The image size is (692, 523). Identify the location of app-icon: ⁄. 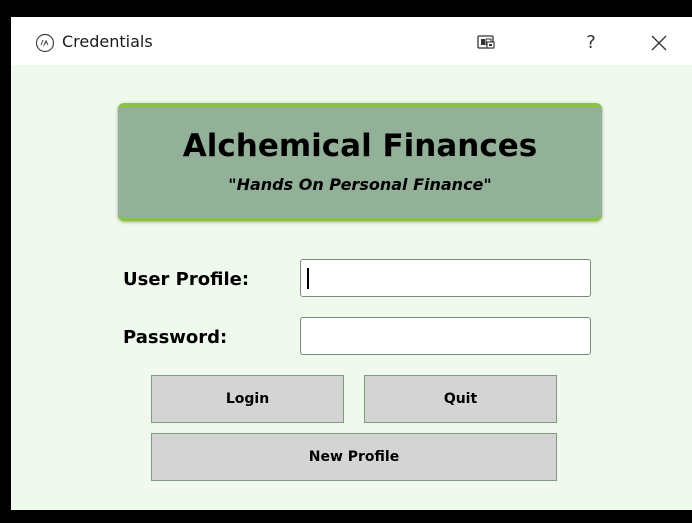
(45, 43).